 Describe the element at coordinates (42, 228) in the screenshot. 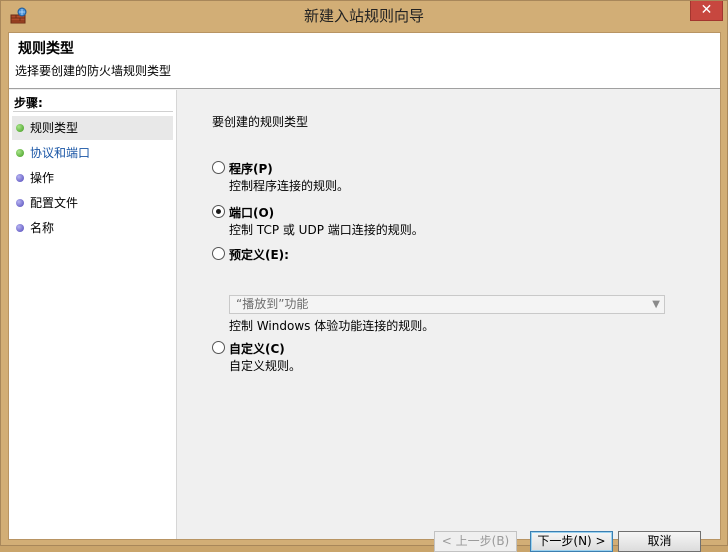

I see `step-label: 名称` at that location.